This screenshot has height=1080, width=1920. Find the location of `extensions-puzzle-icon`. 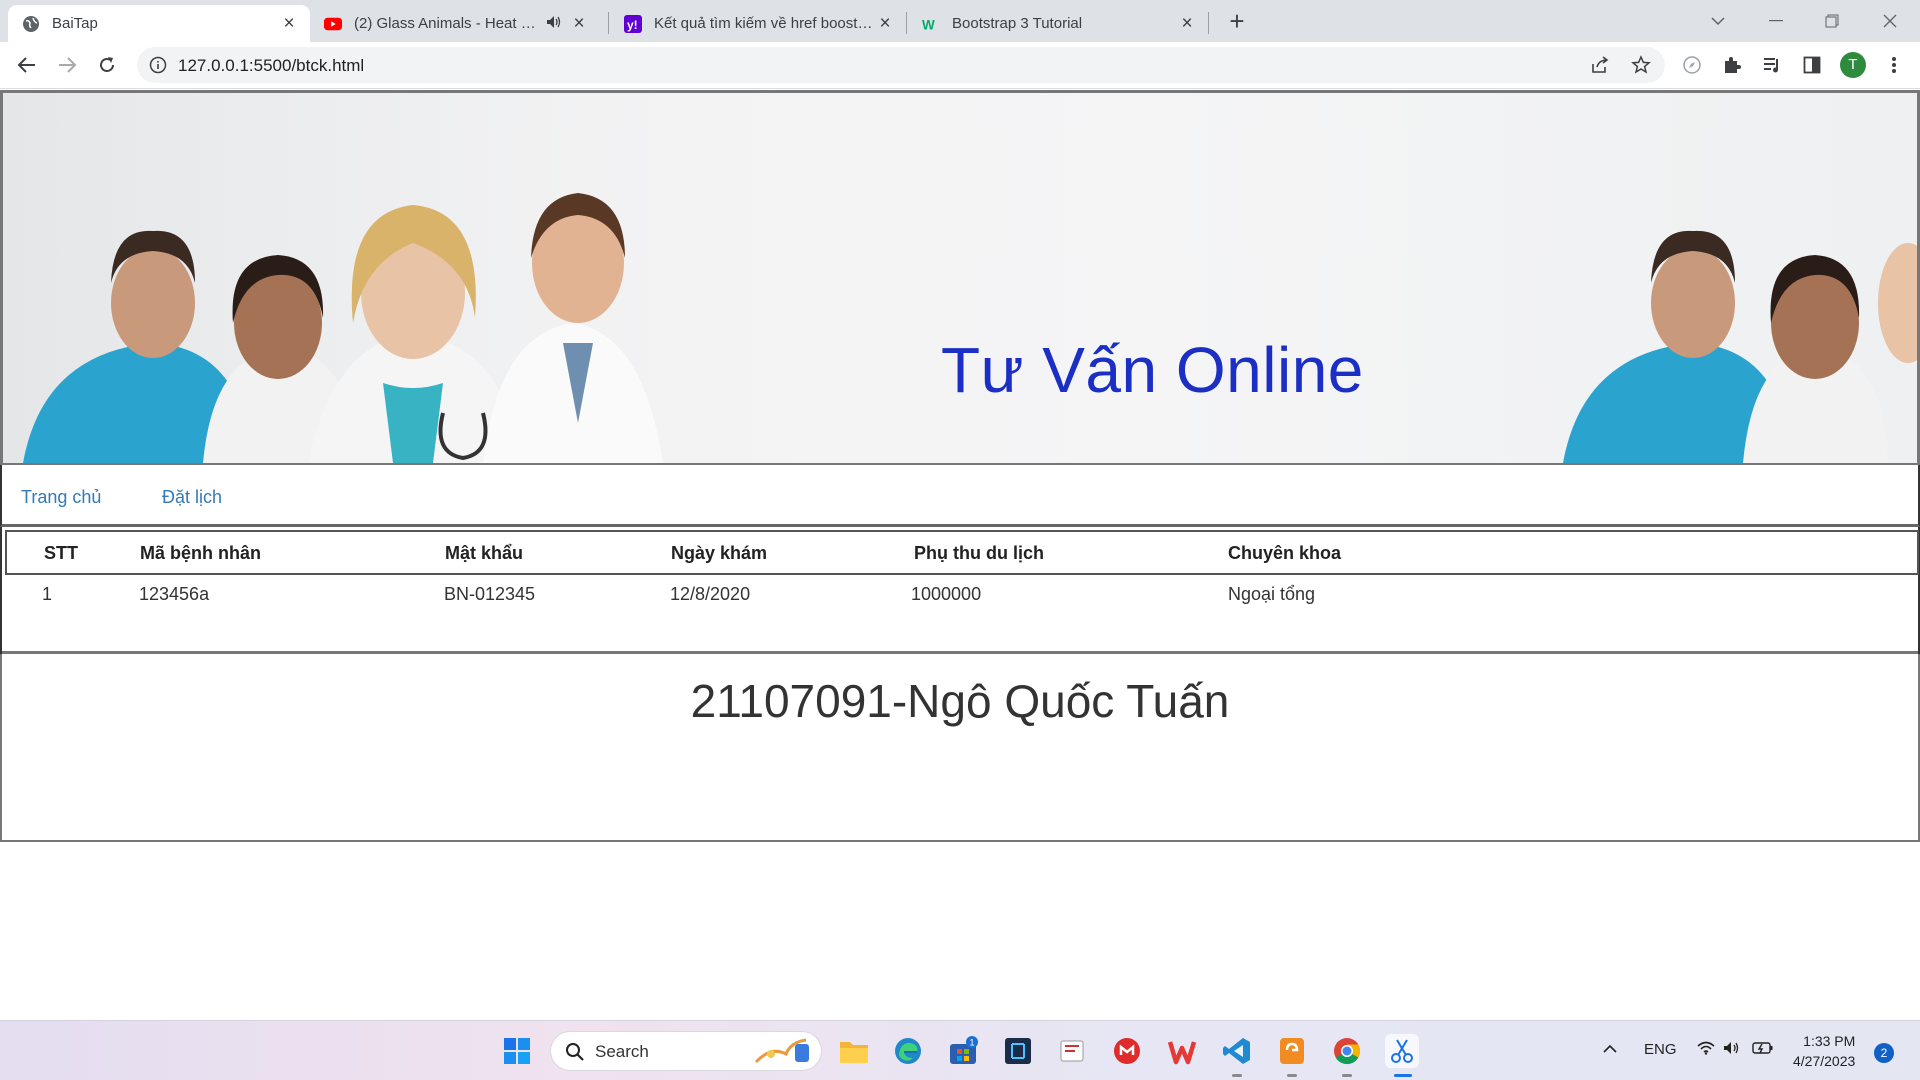

extensions-puzzle-icon is located at coordinates (1732, 65).